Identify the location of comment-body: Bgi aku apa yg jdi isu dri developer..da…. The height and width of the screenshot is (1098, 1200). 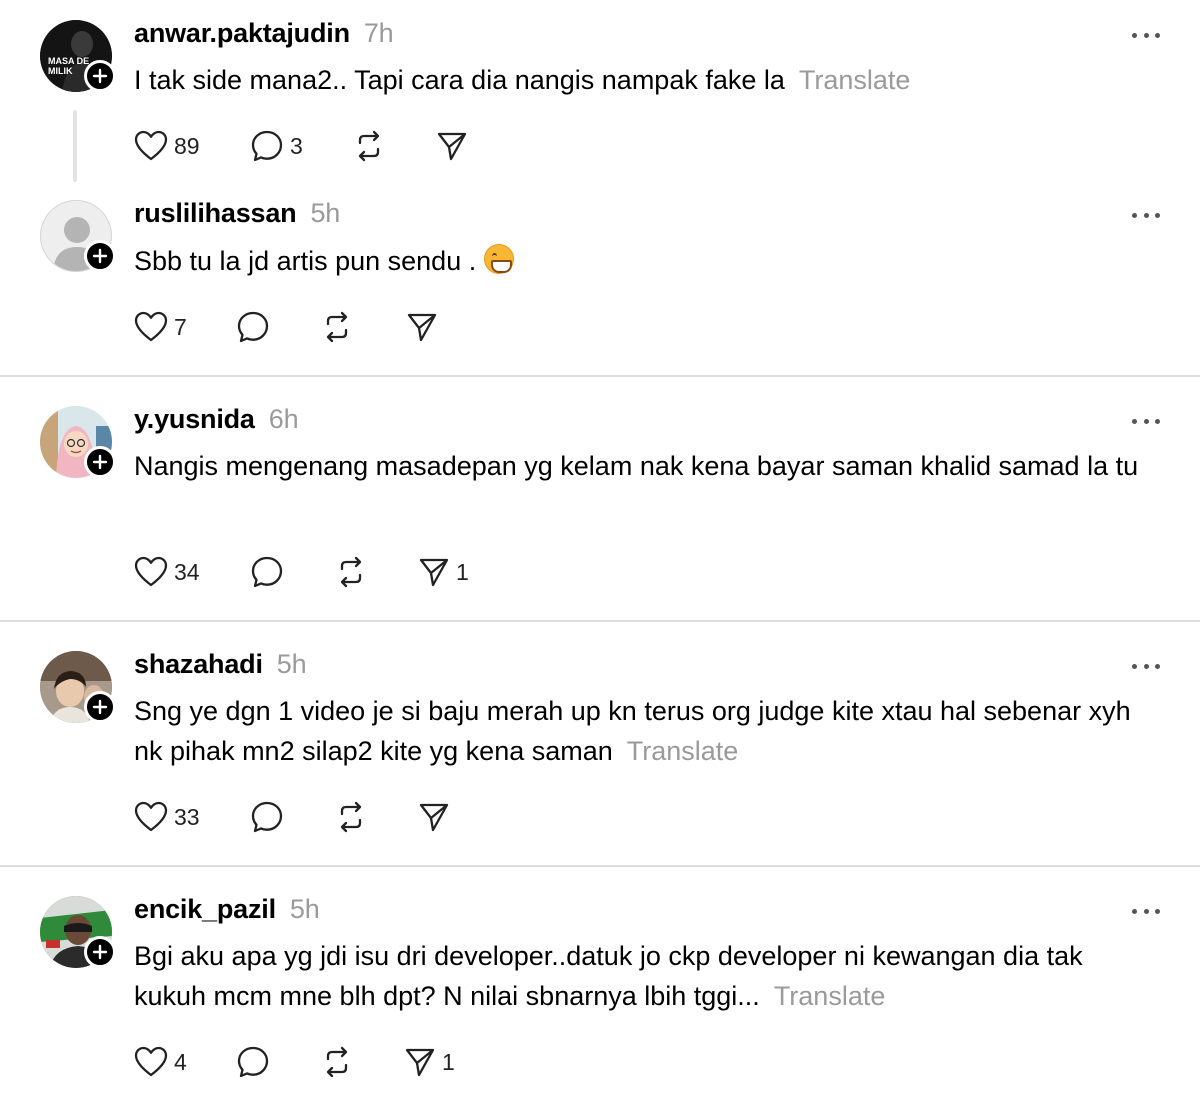
(608, 976).